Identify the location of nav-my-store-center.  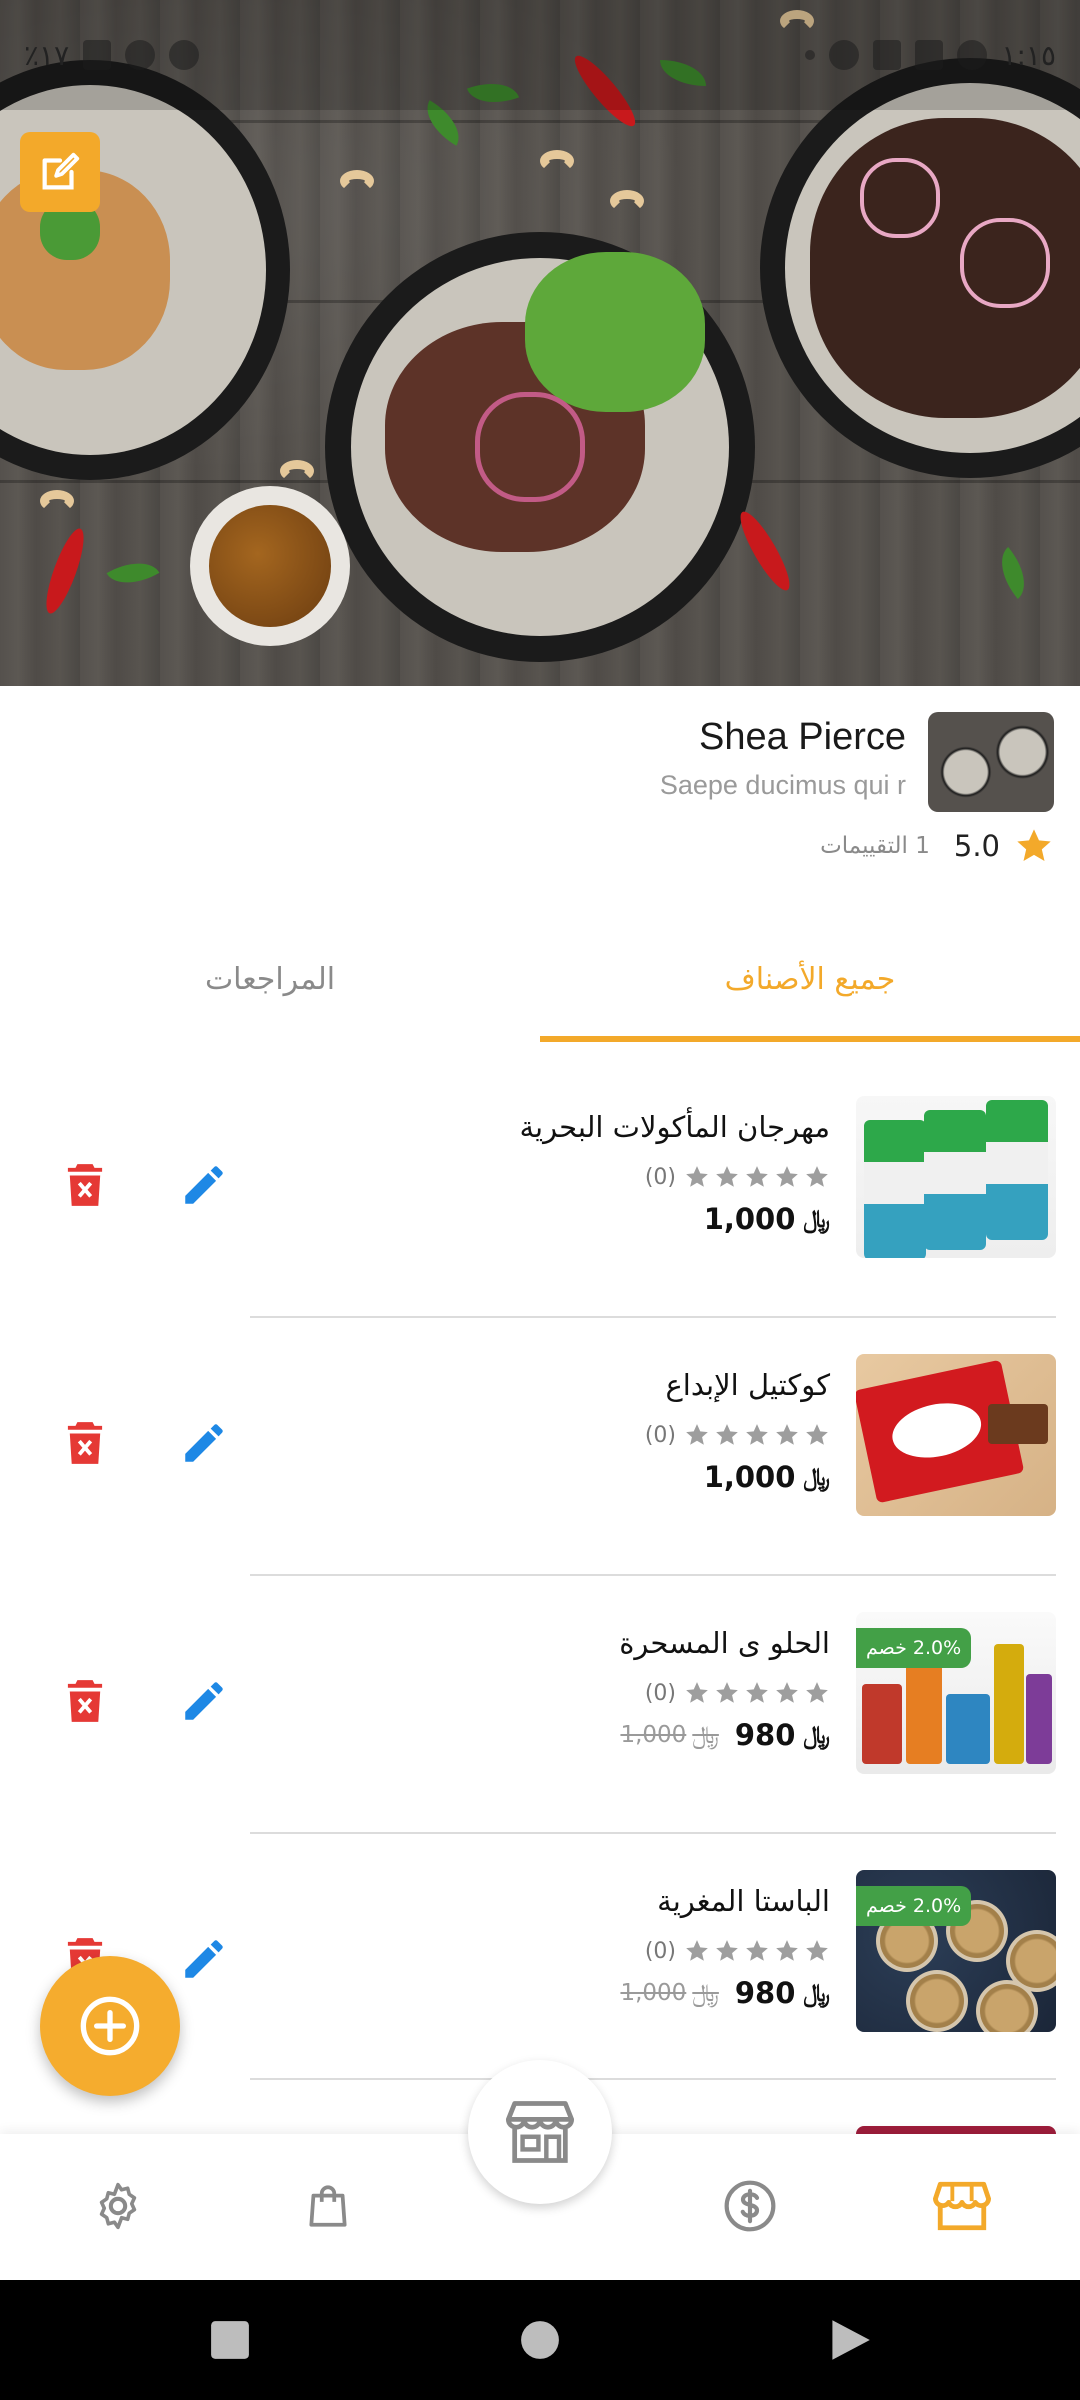
(540, 2132).